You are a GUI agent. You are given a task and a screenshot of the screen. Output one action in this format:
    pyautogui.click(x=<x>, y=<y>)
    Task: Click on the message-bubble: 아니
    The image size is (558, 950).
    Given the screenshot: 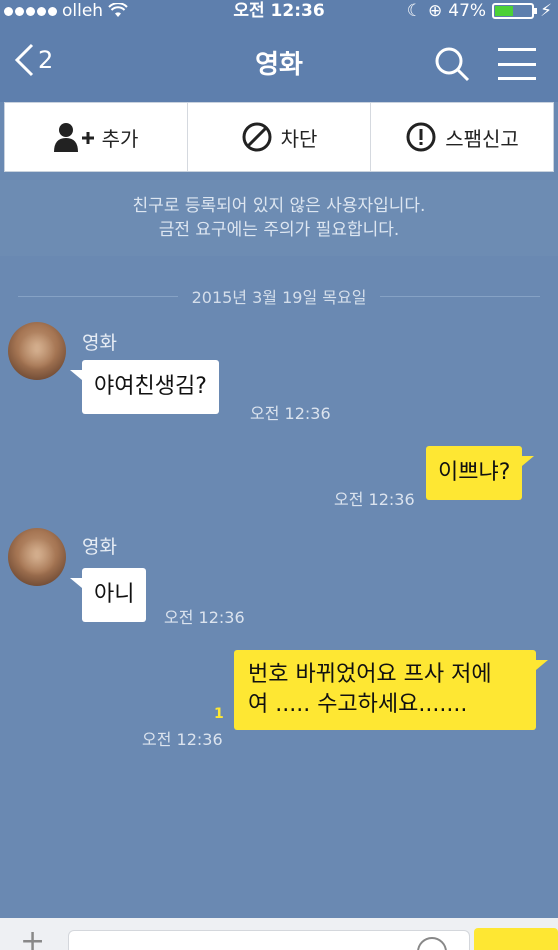 What is the action you would take?
    pyautogui.click(x=108, y=595)
    